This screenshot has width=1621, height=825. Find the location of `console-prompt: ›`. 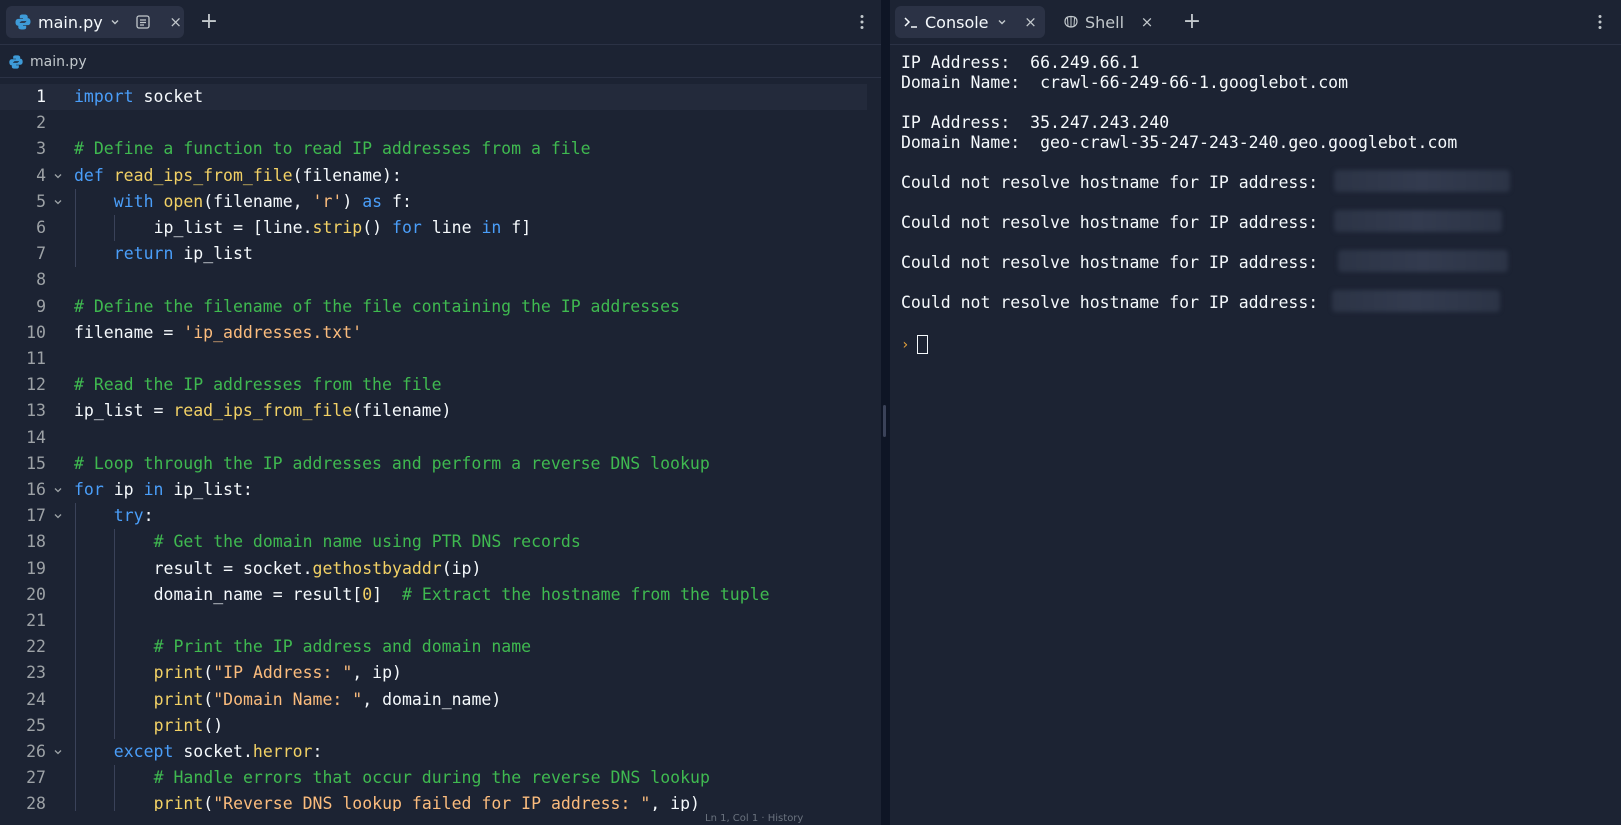

console-prompt: › is located at coordinates (915, 344).